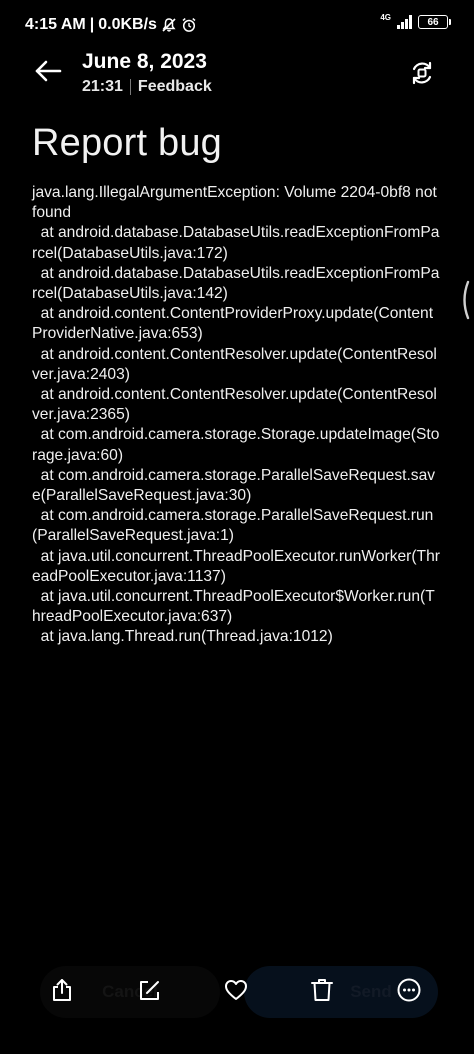 This screenshot has height=1054, width=474. I want to click on status-left: 4:15 AM | 0.0KB/s, so click(111, 25).